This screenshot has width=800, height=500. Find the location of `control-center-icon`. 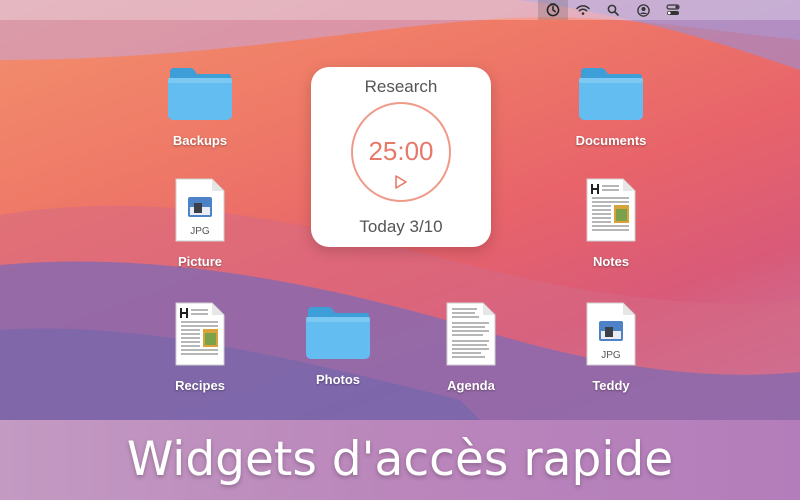

control-center-icon is located at coordinates (673, 9).